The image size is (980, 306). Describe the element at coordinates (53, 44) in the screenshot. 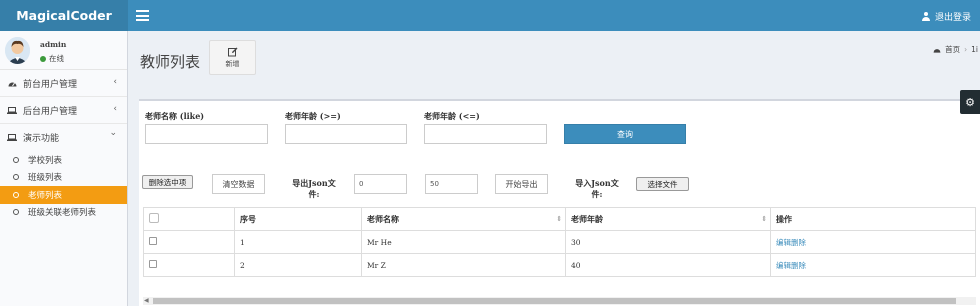

I see `user-name: admin` at that location.